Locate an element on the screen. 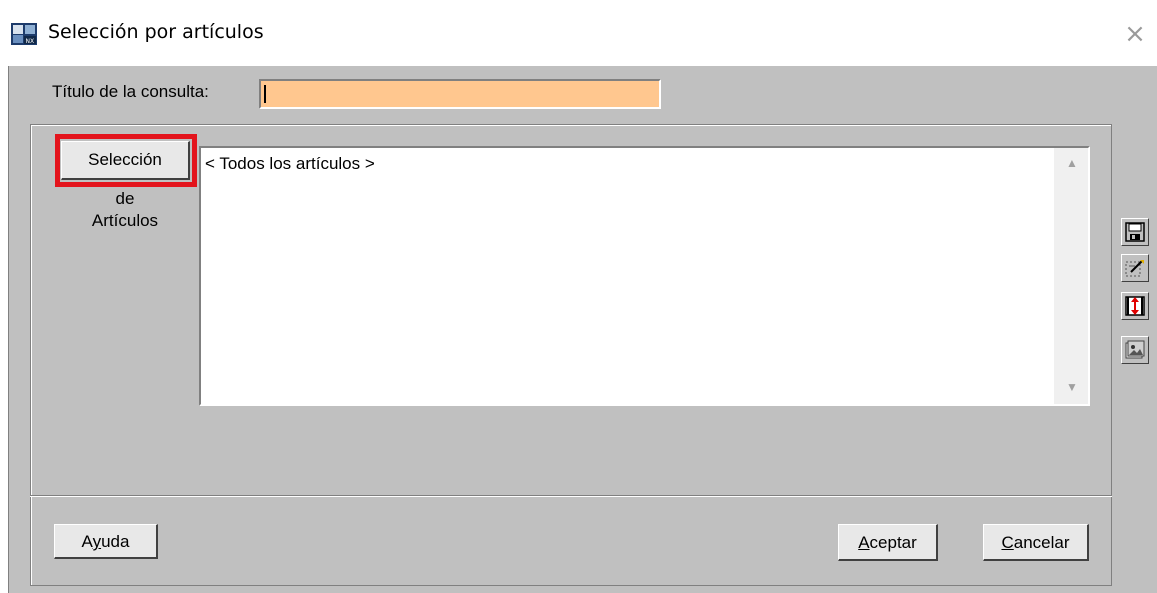 The image size is (1157, 593). query-title-input is located at coordinates (460, 94).